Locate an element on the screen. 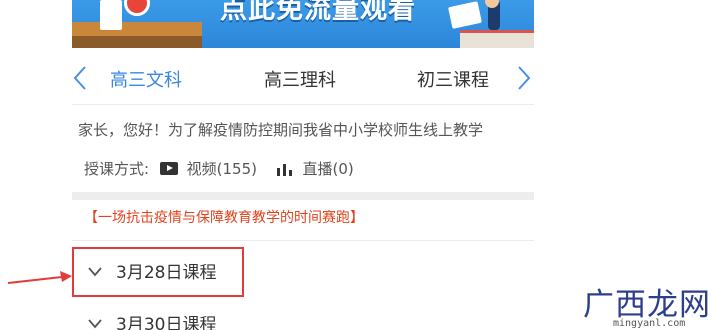 The height and width of the screenshot is (330, 713). promo-banner: 点此免流量观看 is located at coordinates (303, 24).